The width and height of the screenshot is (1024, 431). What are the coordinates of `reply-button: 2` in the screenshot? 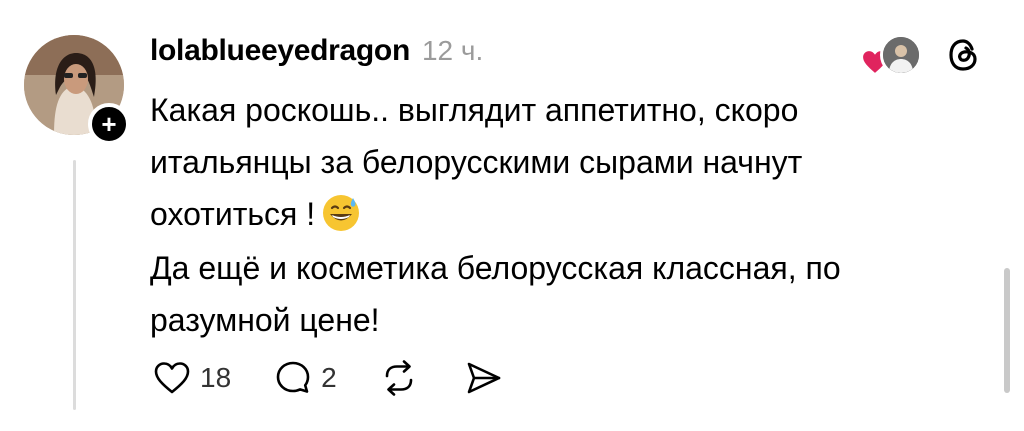 It's located at (304, 378).